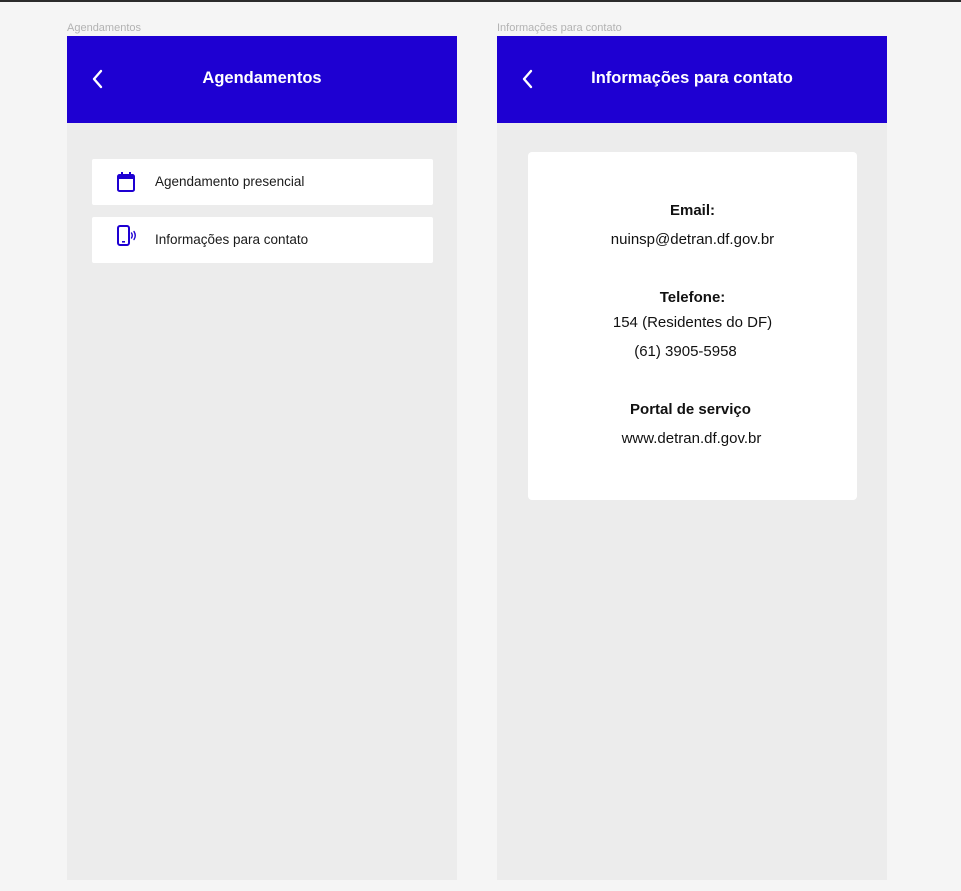 This screenshot has height=891, width=961. I want to click on menu-item-informacoes-contato: Informações para contato, so click(262, 240).